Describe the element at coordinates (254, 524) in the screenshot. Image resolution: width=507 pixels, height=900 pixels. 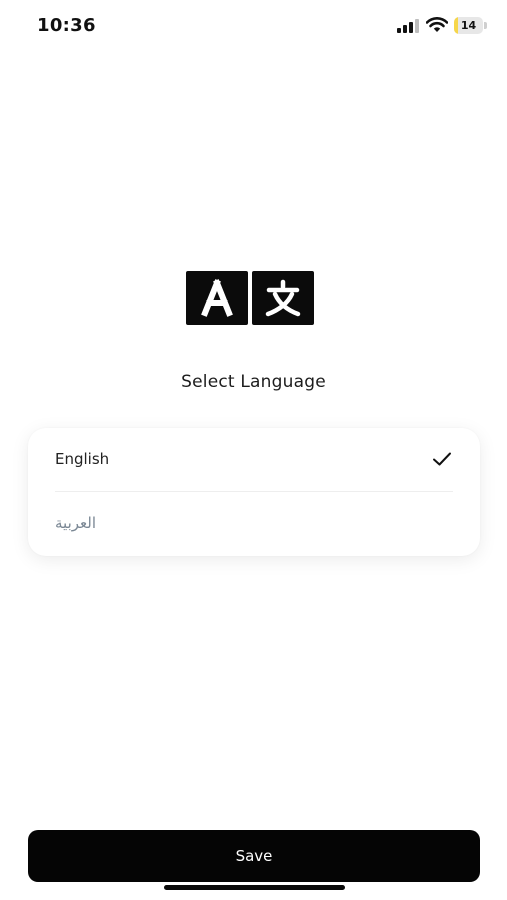
I see `language-option-arabic: العربية` at that location.